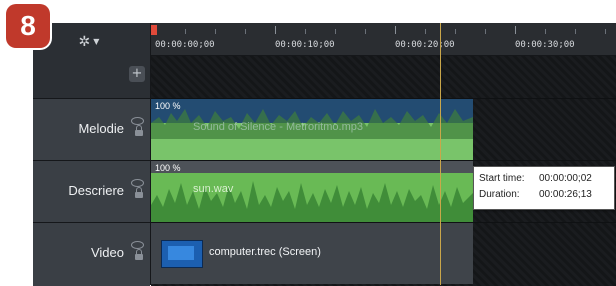 This screenshot has width=616, height=286. I want to click on gear-icon: ✲, so click(84, 42).